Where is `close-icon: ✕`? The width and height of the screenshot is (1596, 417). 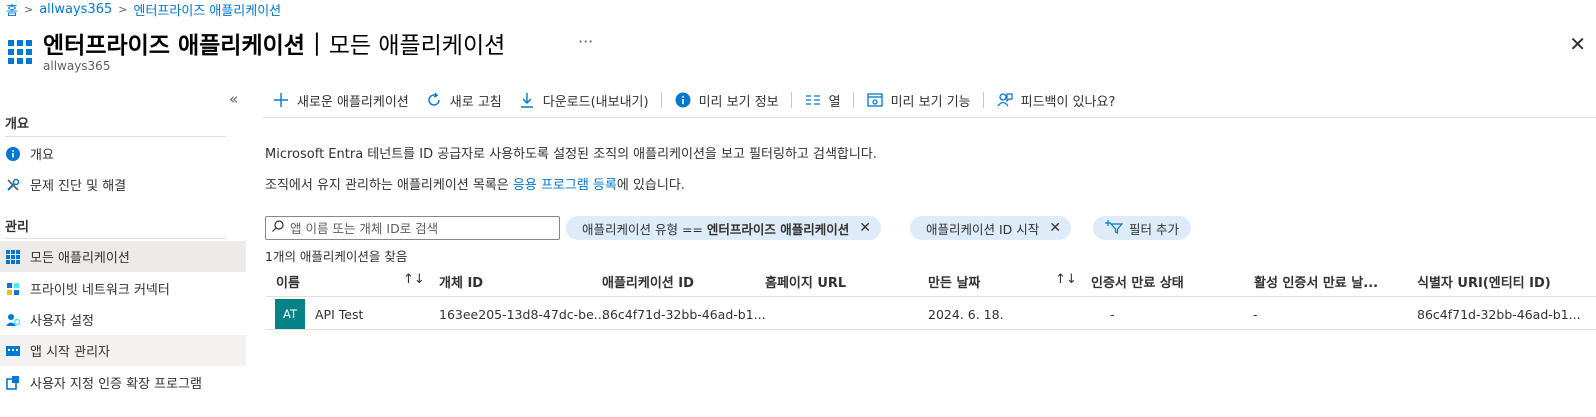 close-icon: ✕ is located at coordinates (1577, 44).